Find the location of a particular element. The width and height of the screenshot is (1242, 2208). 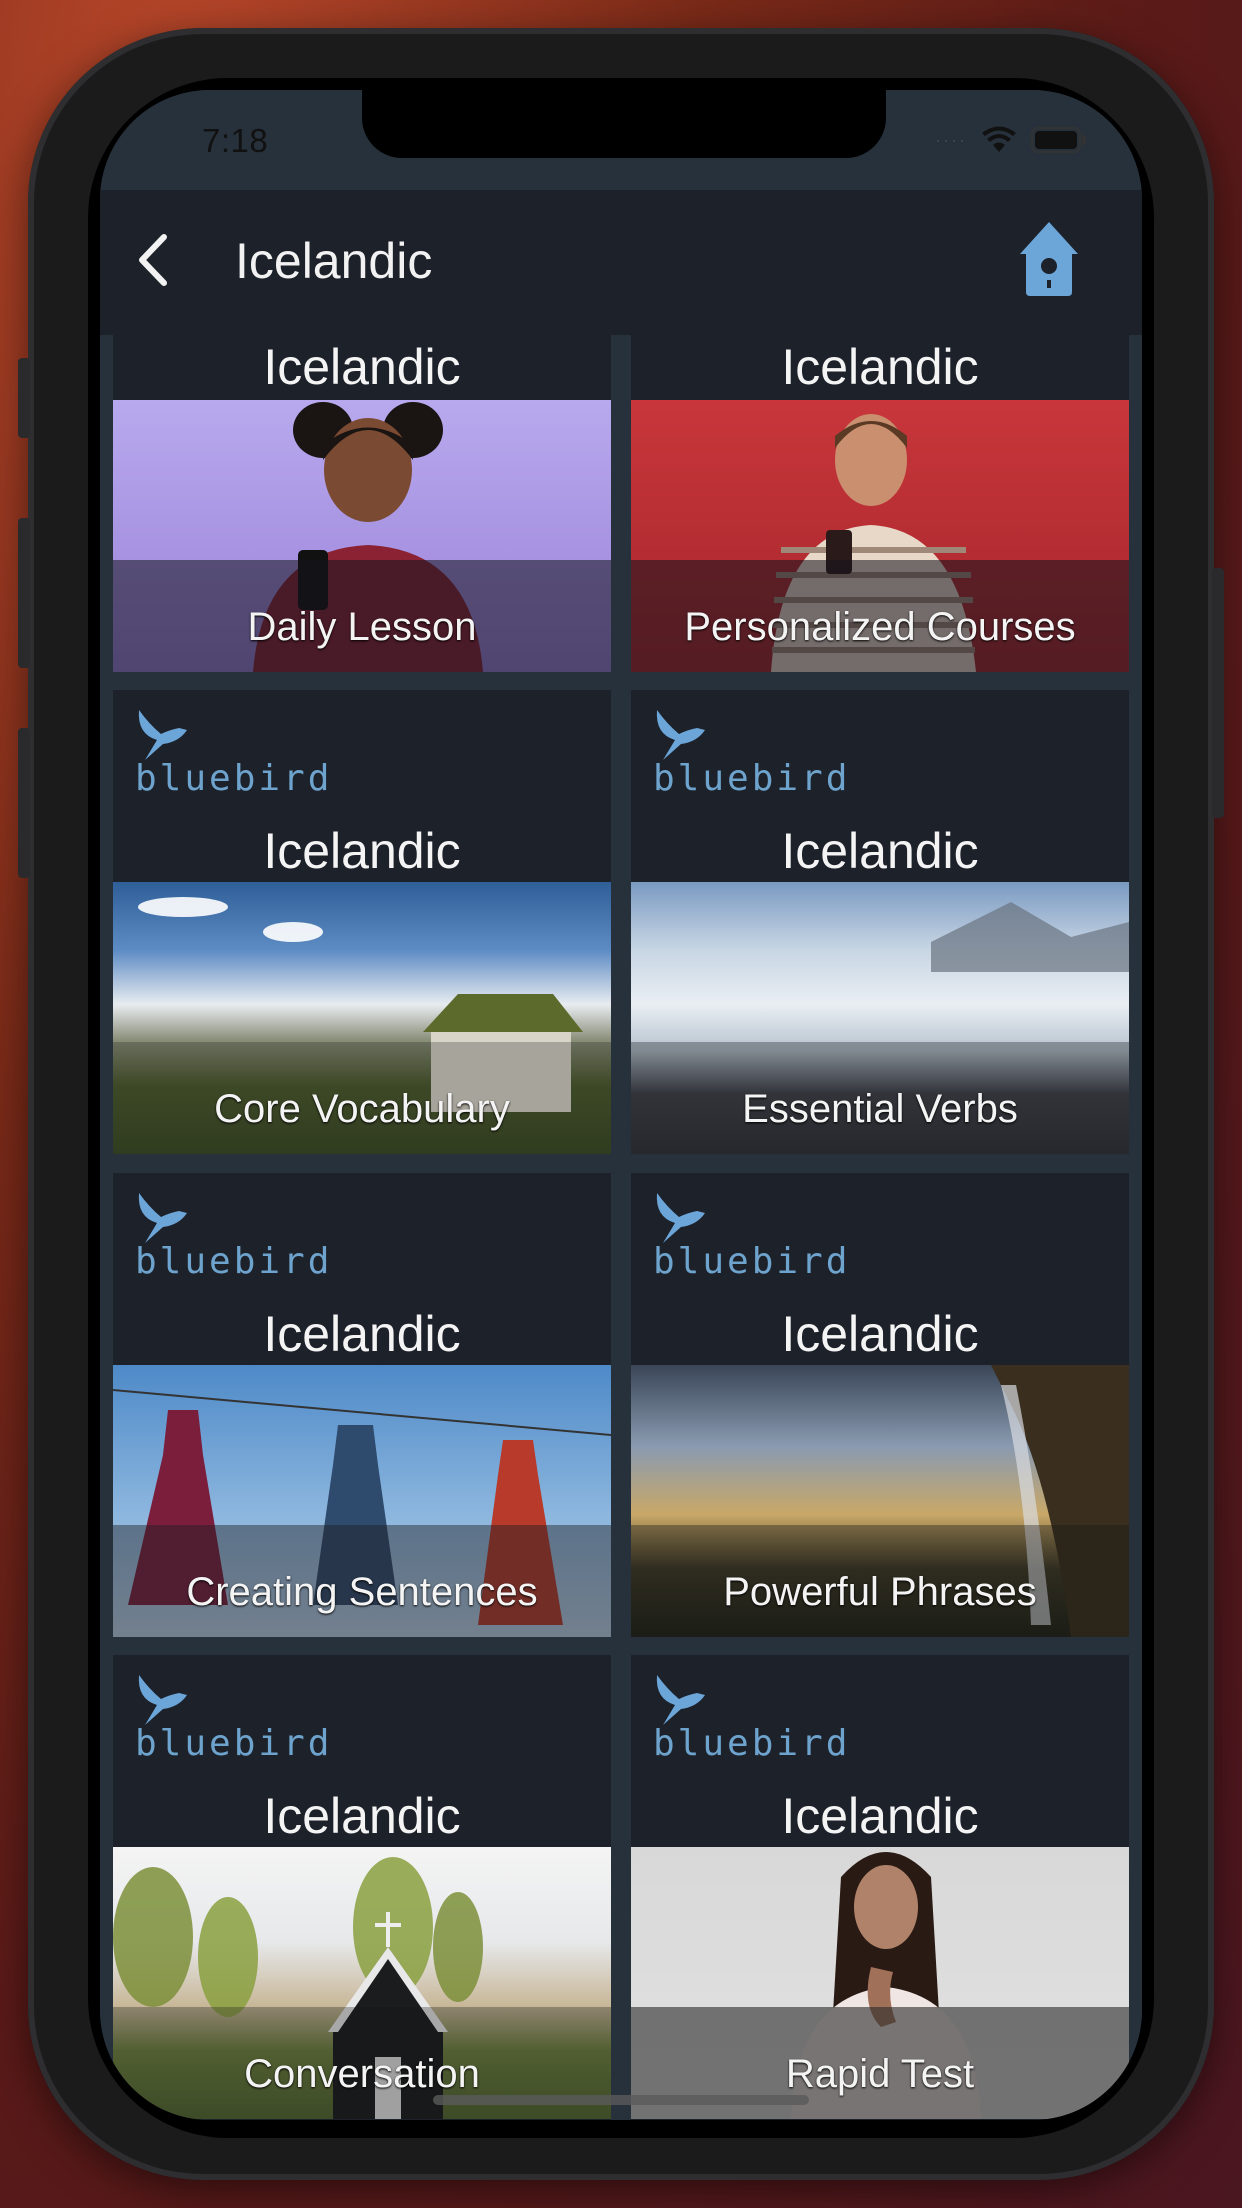

home-indicator is located at coordinates (621, 2100).